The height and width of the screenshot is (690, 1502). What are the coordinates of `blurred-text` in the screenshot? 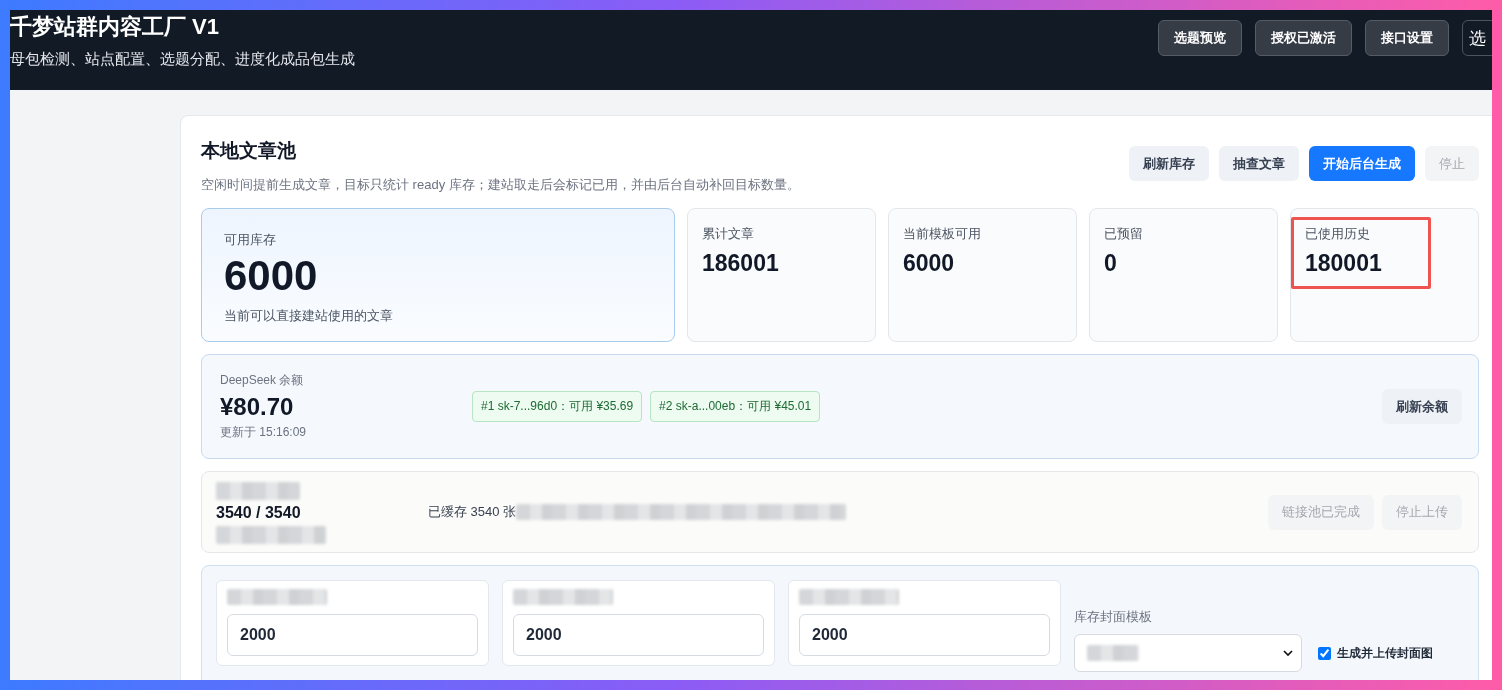 It's located at (1113, 653).